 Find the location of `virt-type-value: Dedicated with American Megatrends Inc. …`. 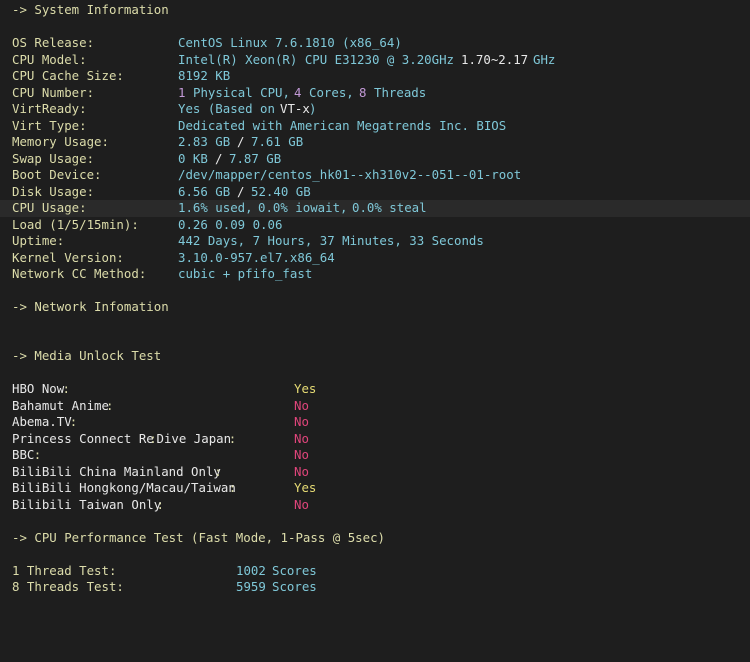

virt-type-value: Dedicated with American Megatrends Inc. … is located at coordinates (342, 125).